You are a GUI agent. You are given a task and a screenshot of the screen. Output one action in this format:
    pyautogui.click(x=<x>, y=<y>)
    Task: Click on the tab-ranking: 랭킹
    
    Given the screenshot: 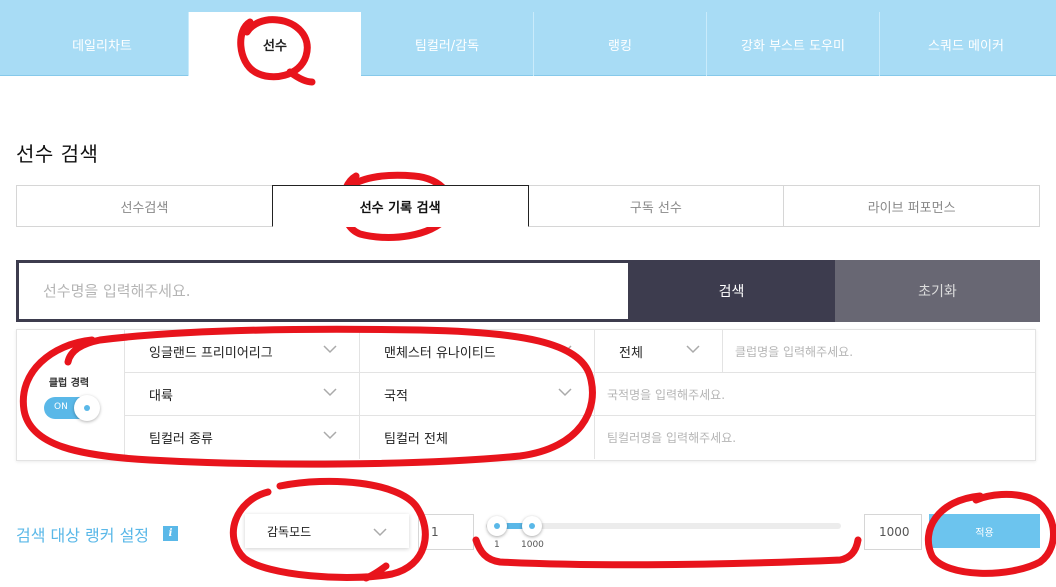 What is the action you would take?
    pyautogui.click(x=620, y=44)
    